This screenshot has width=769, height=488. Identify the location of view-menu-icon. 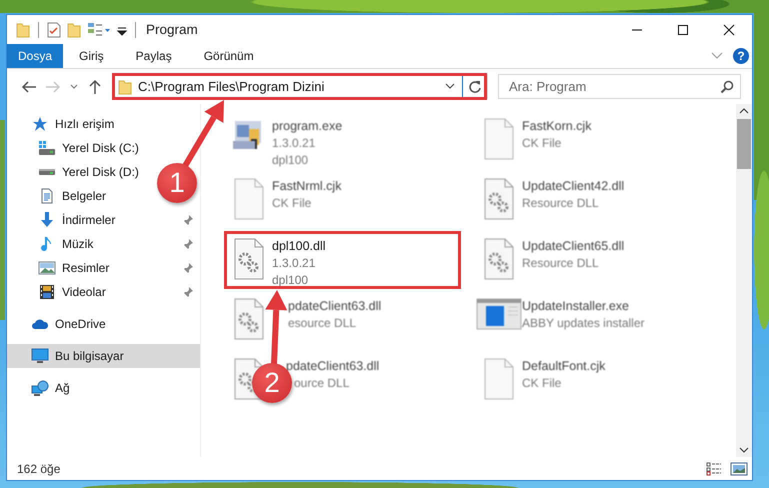
(99, 30).